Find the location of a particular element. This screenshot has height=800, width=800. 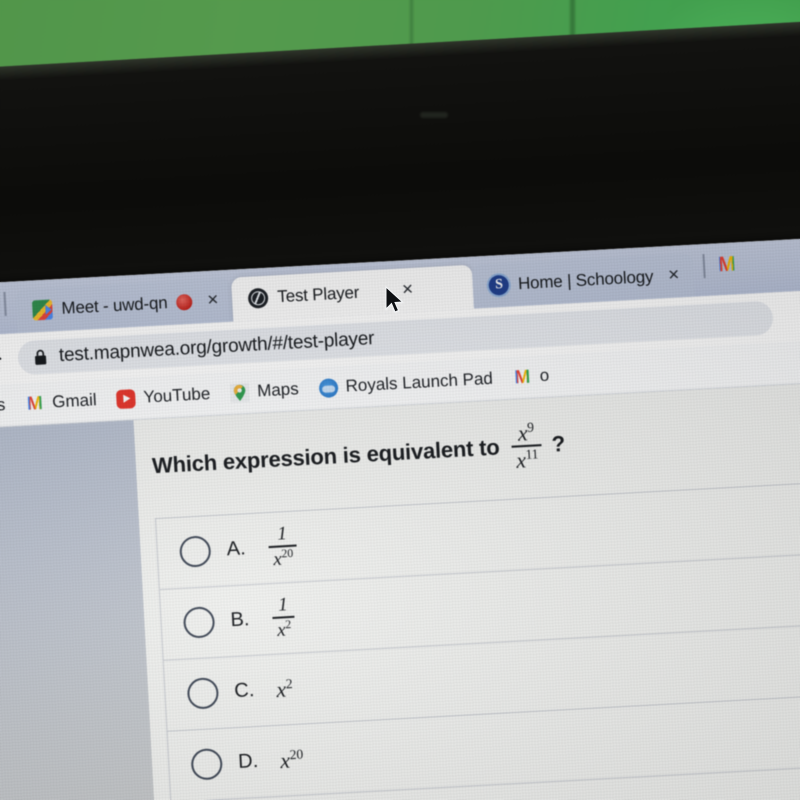

option-letter: A. is located at coordinates (236, 549).